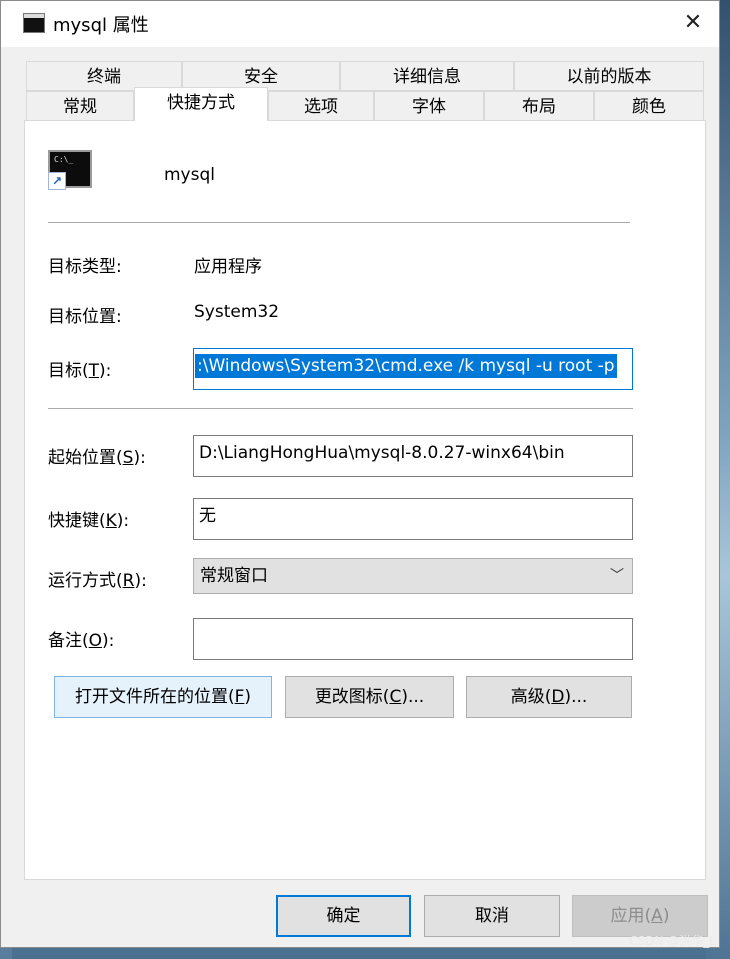 The height and width of the screenshot is (959, 730). What do you see at coordinates (201, 104) in the screenshot?
I see `tab-shortcut: 快捷方式` at bounding box center [201, 104].